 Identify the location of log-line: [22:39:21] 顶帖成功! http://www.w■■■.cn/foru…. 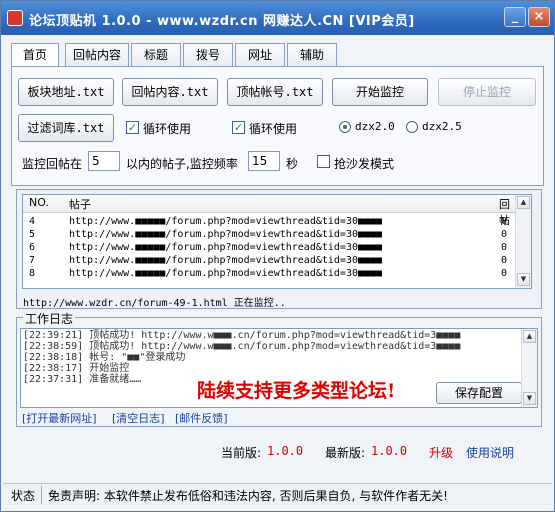
(242, 335).